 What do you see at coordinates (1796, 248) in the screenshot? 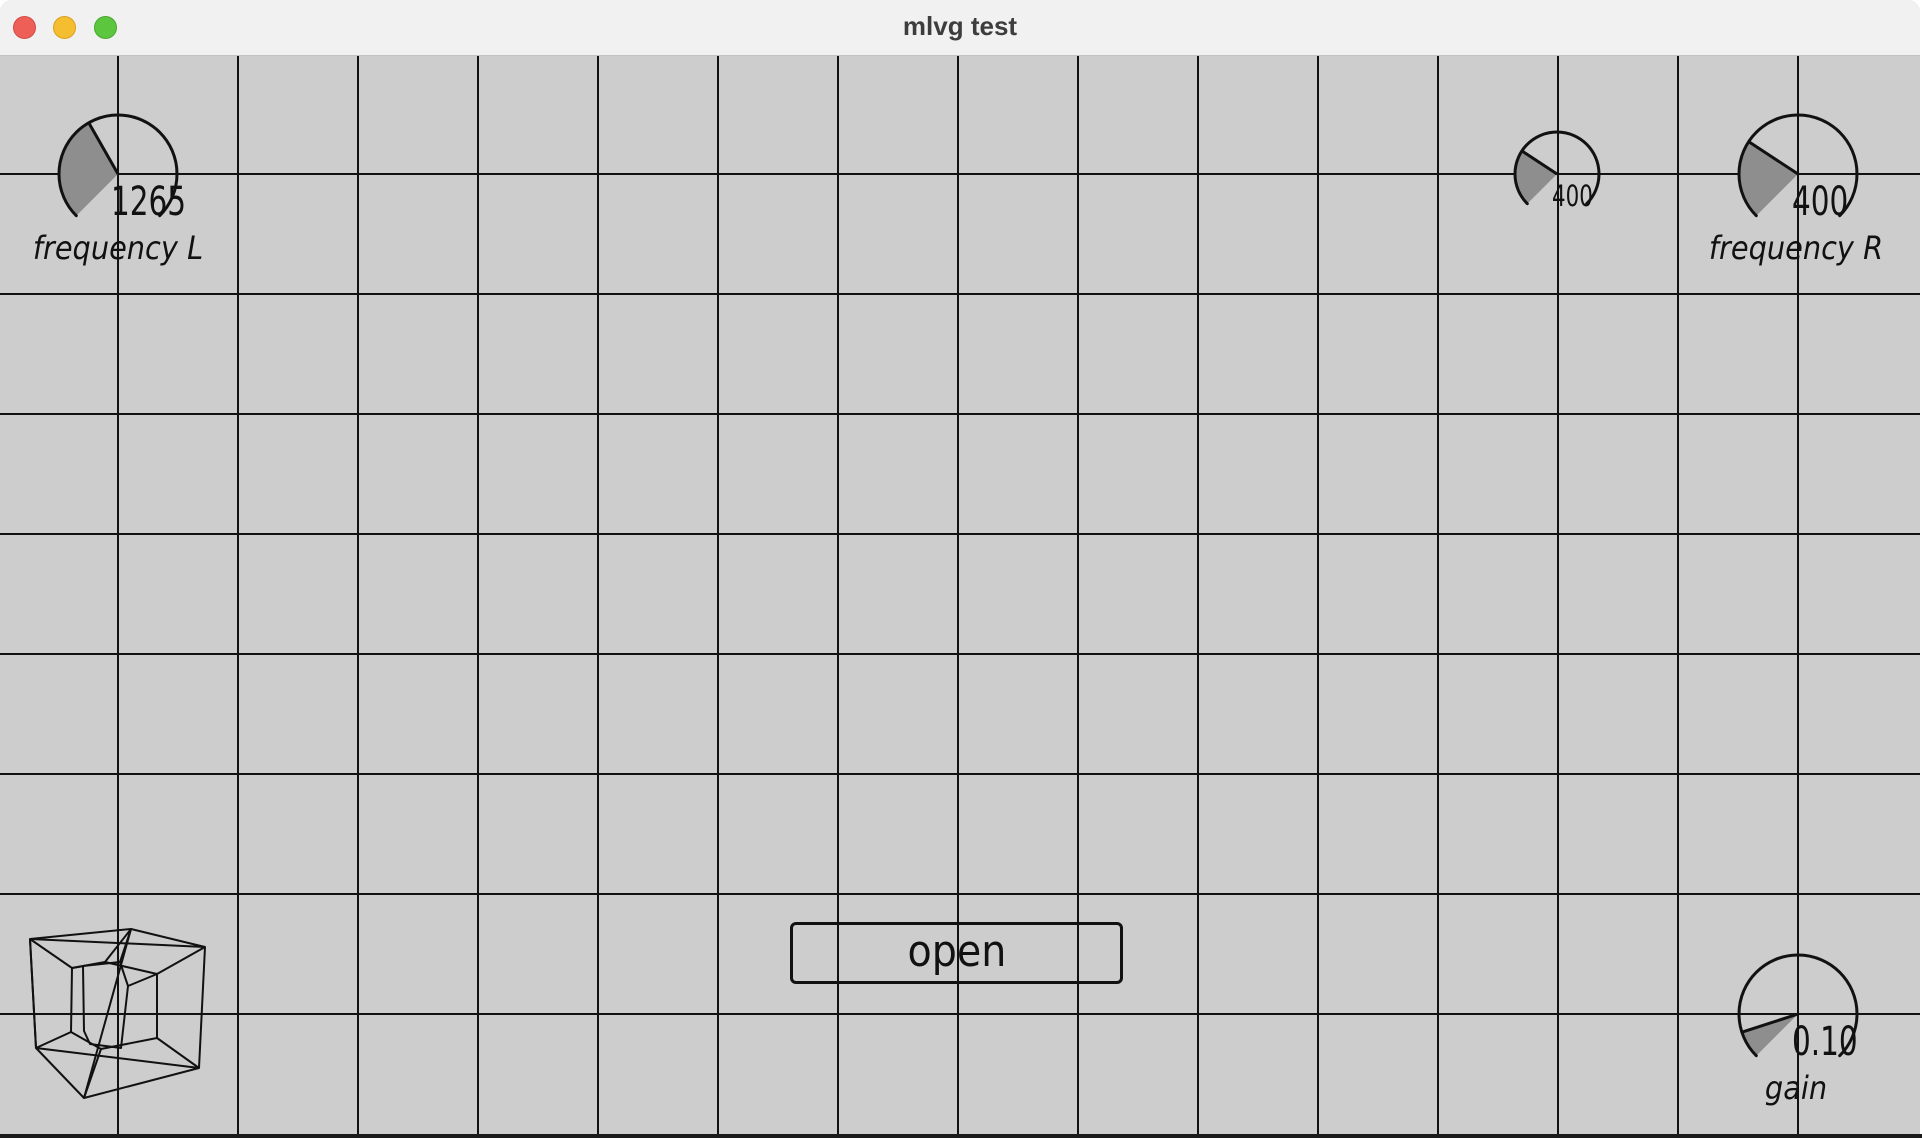
I see `frequency-right-label: frequency R` at bounding box center [1796, 248].